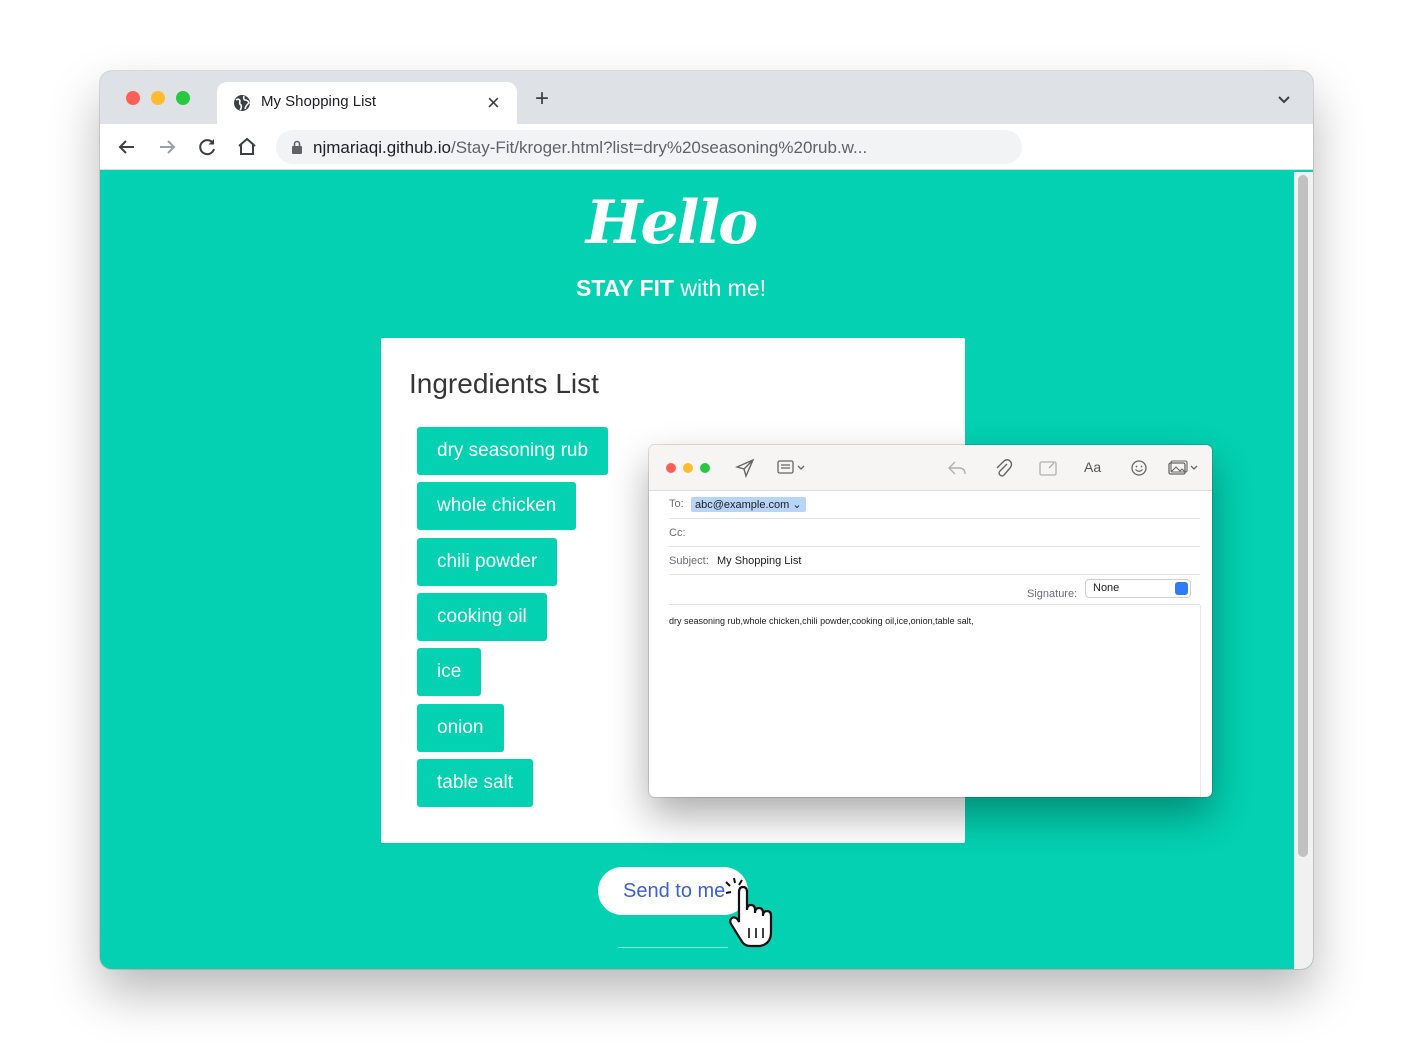 The width and height of the screenshot is (1417, 1053). What do you see at coordinates (1092, 467) in the screenshot?
I see `format-icon: Aa` at bounding box center [1092, 467].